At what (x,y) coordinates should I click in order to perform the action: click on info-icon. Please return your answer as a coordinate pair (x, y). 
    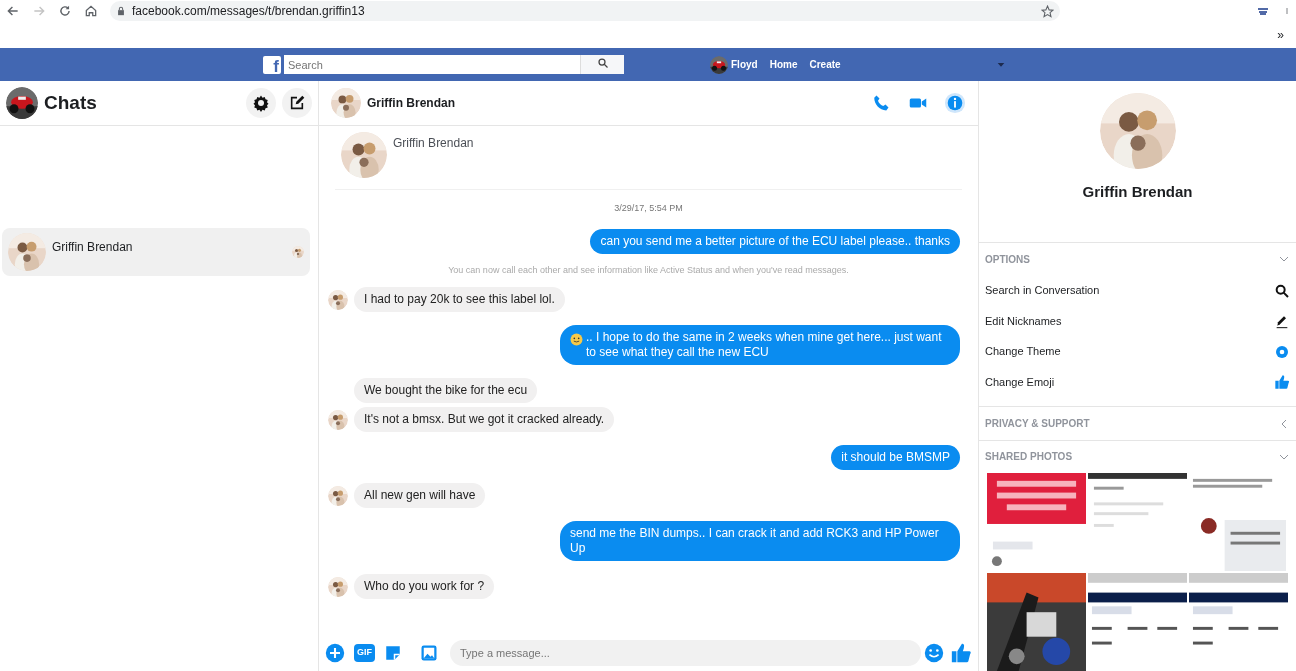
    Looking at the image, I should click on (955, 103).